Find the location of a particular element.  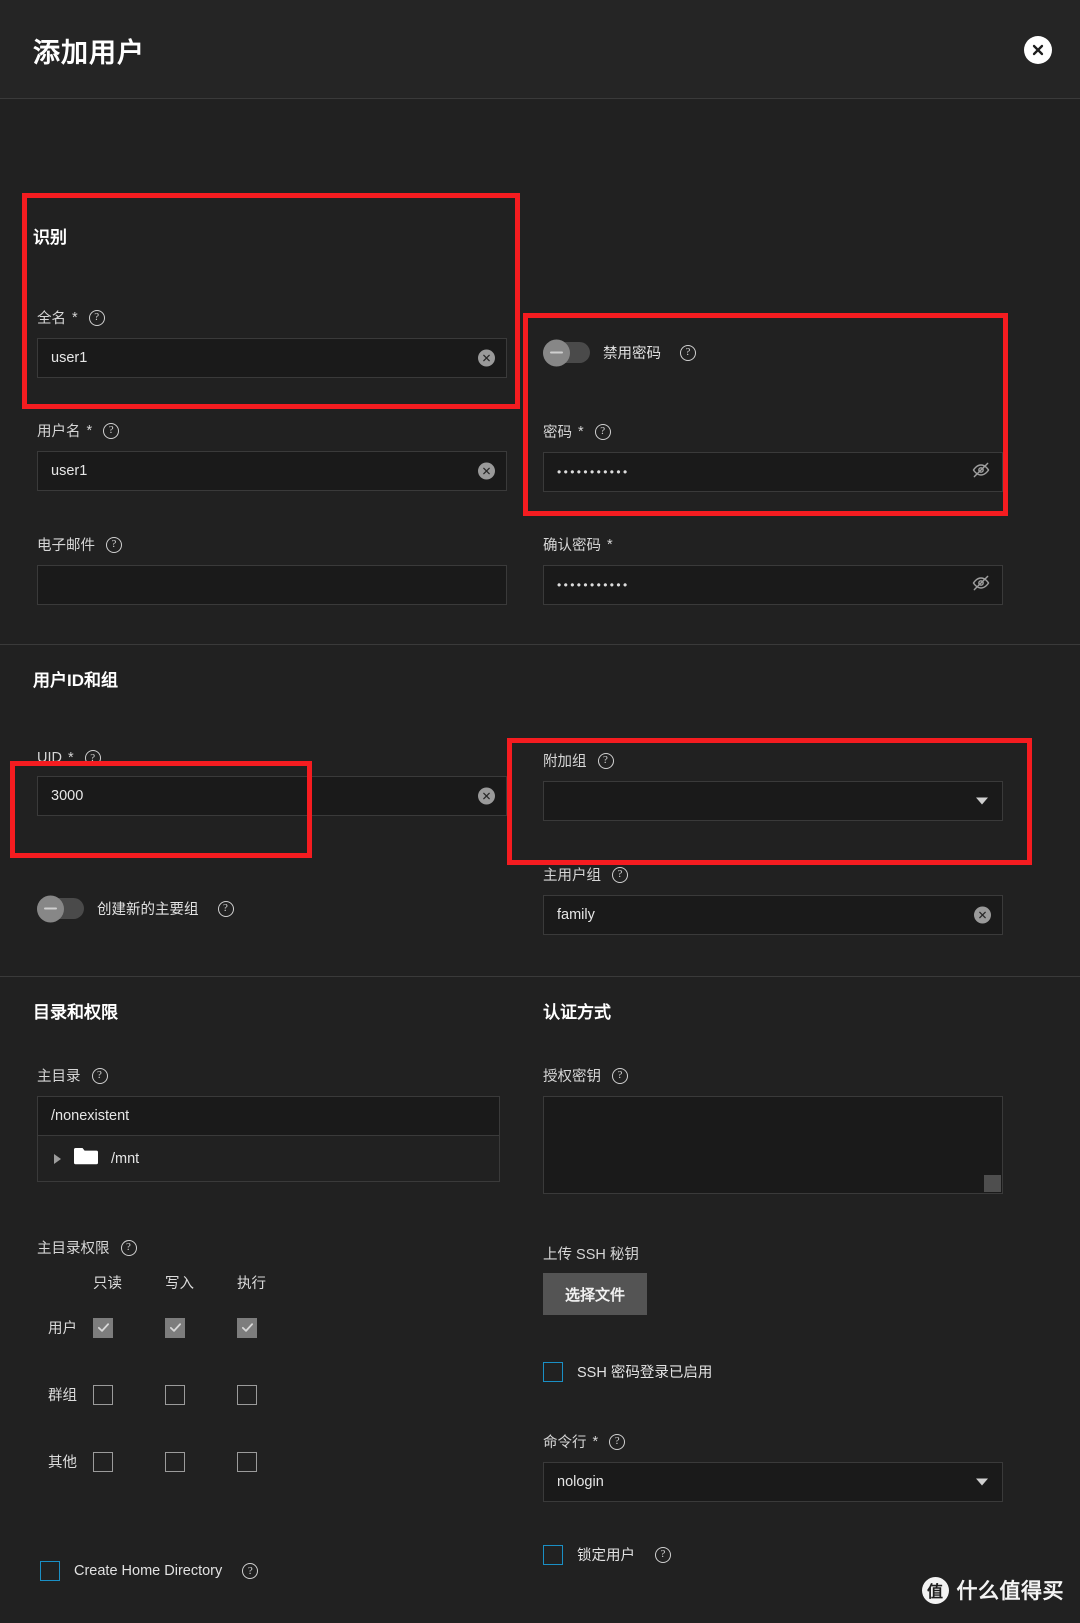

username-required: * is located at coordinates (89, 430).